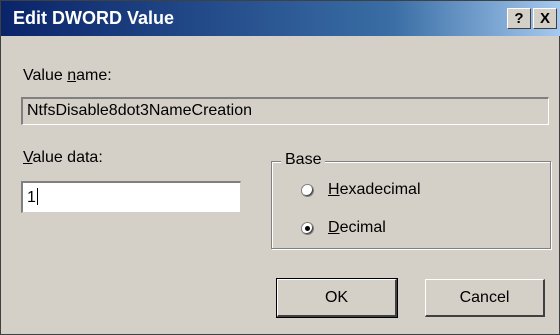 The height and width of the screenshot is (335, 560). I want to click on value-name-field: NtfsDisable8dot3NameCreation, so click(285, 111).